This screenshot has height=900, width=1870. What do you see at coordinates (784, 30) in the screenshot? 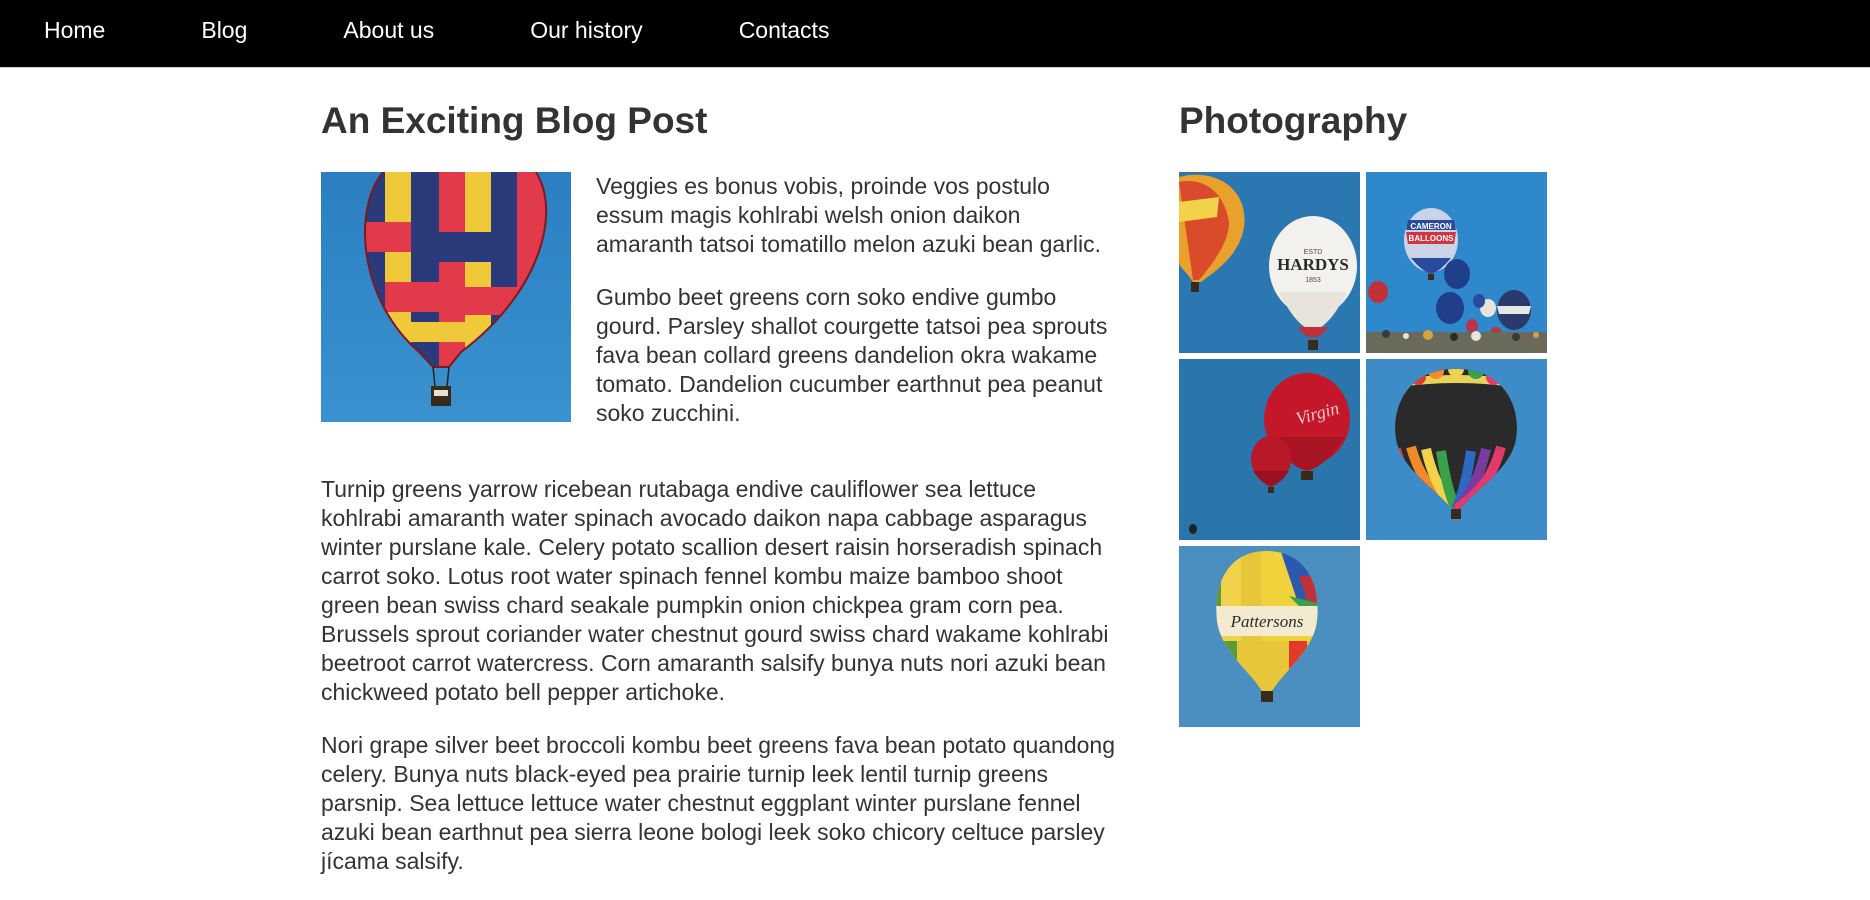
I see `nav-link-contacts: Contacts` at bounding box center [784, 30].